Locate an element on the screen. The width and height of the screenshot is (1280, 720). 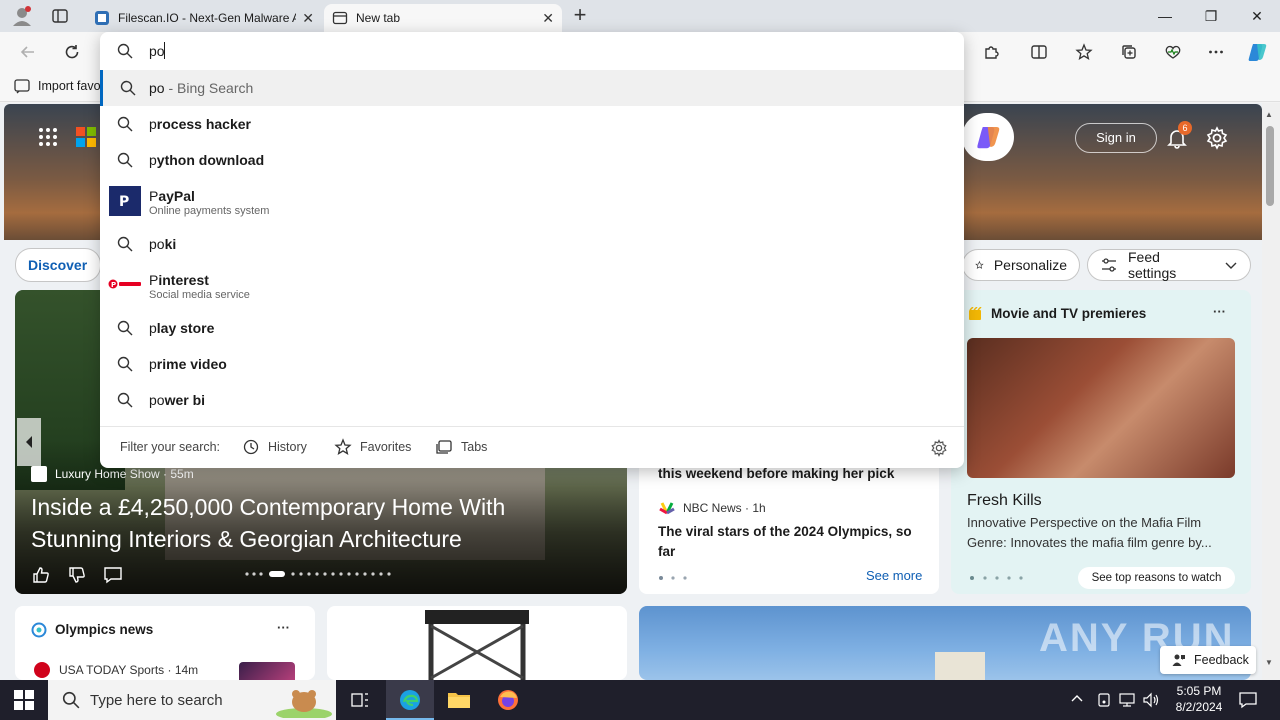
filescan-favicon is located at coordinates (102, 18).